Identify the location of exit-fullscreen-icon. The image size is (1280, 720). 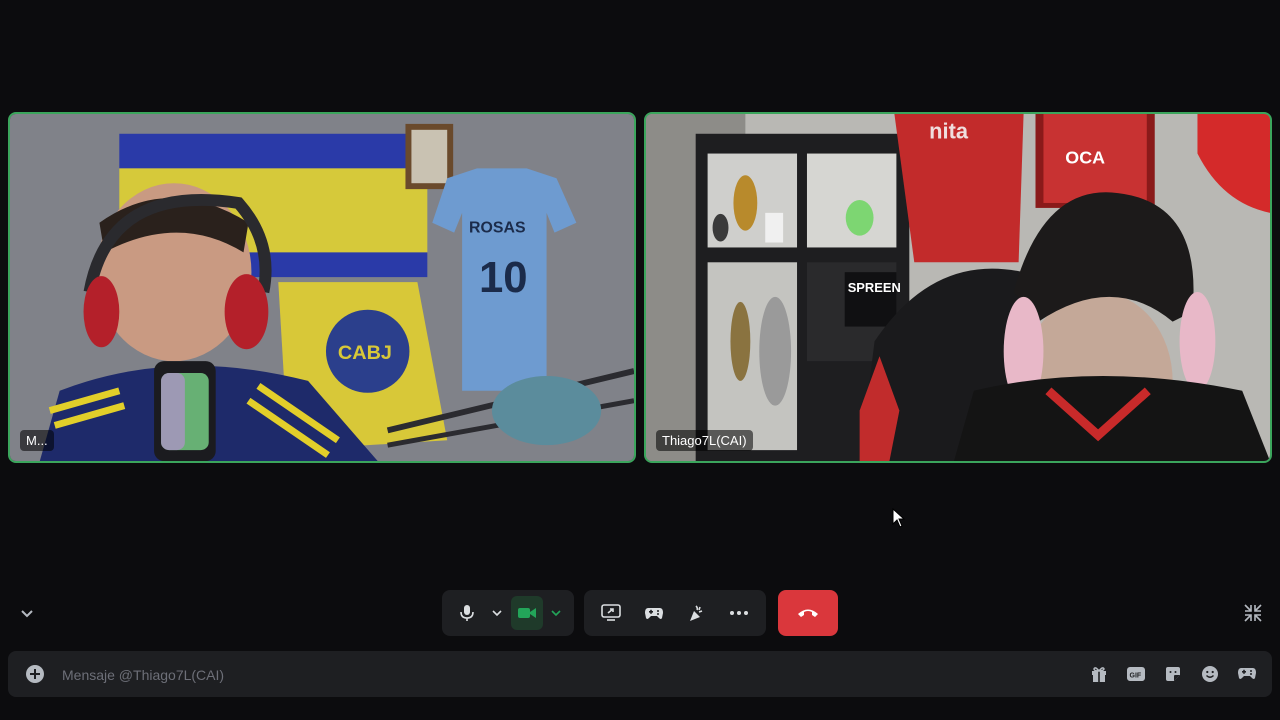
(1253, 613).